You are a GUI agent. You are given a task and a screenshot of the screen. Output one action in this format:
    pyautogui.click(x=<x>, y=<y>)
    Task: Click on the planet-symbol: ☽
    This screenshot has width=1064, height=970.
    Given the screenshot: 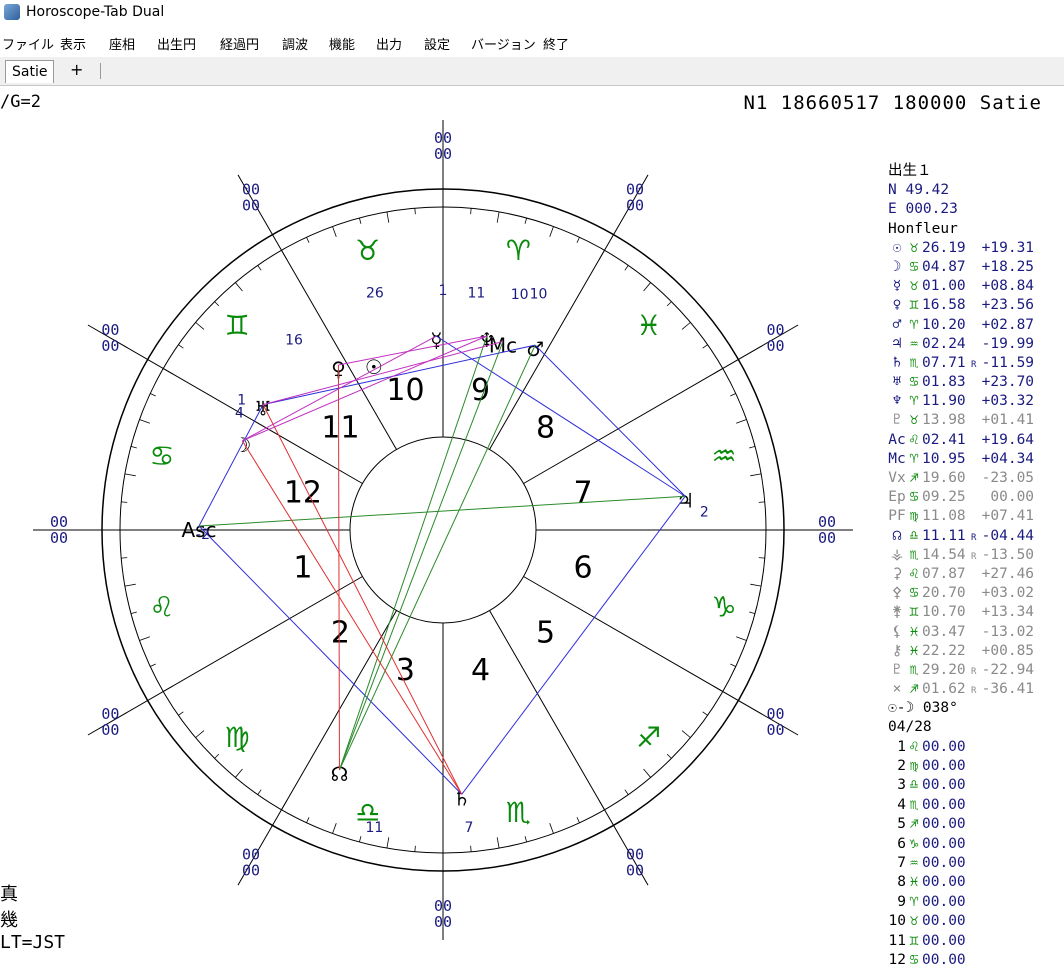 What is the action you would take?
    pyautogui.click(x=897, y=266)
    